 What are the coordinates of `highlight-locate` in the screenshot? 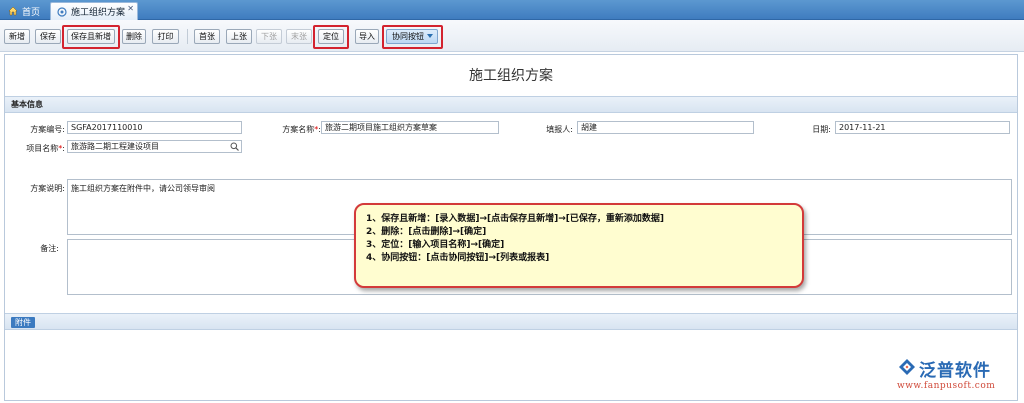 It's located at (331, 37).